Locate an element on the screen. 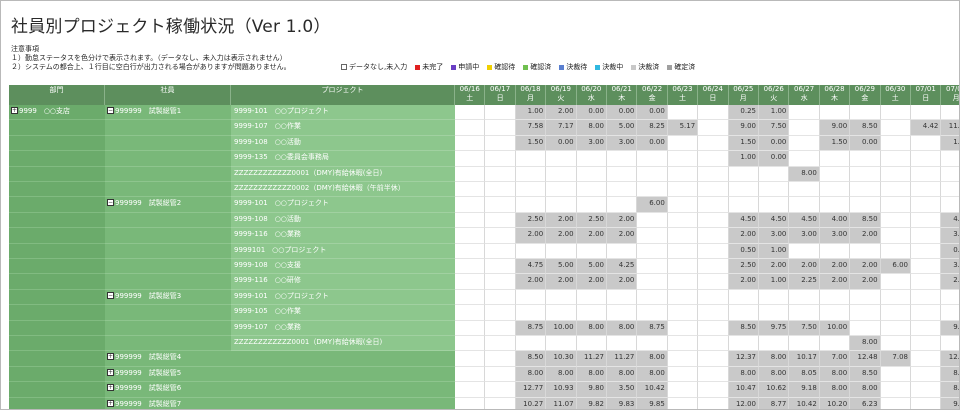  hours-cell: 9.72 is located at coordinates (950, 403).